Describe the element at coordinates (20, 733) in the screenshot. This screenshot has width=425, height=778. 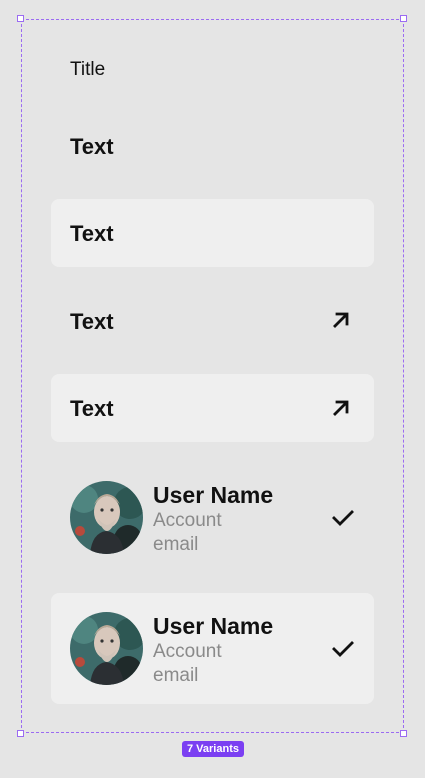
I see `resize-handle-bottom-left` at that location.